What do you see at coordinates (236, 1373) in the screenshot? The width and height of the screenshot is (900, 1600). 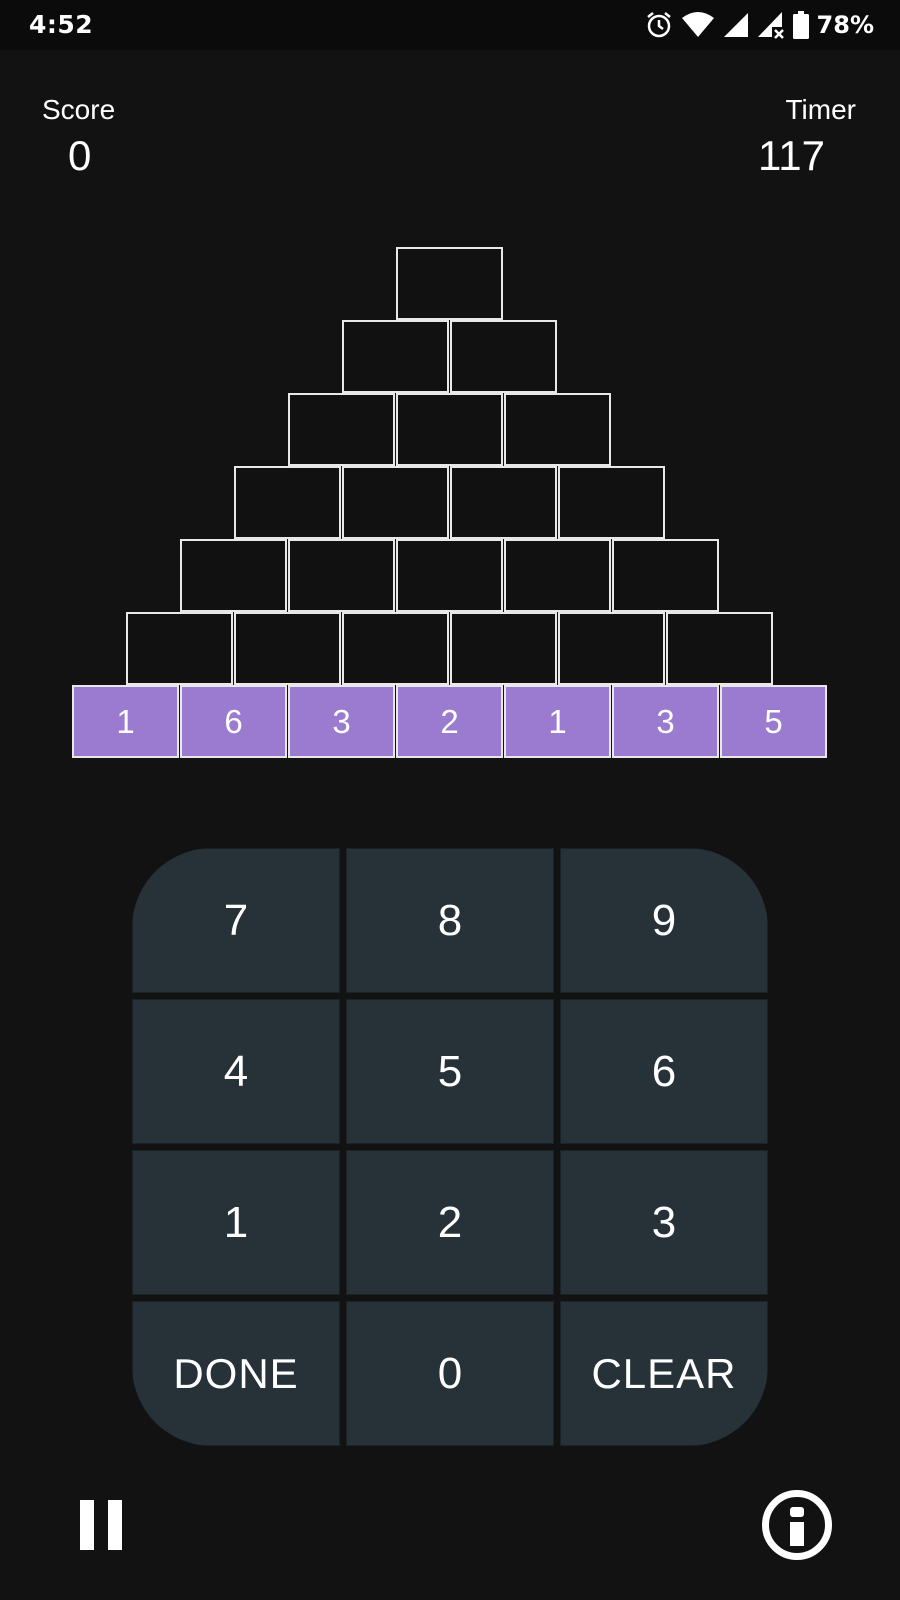 I see `done-button: DONE` at bounding box center [236, 1373].